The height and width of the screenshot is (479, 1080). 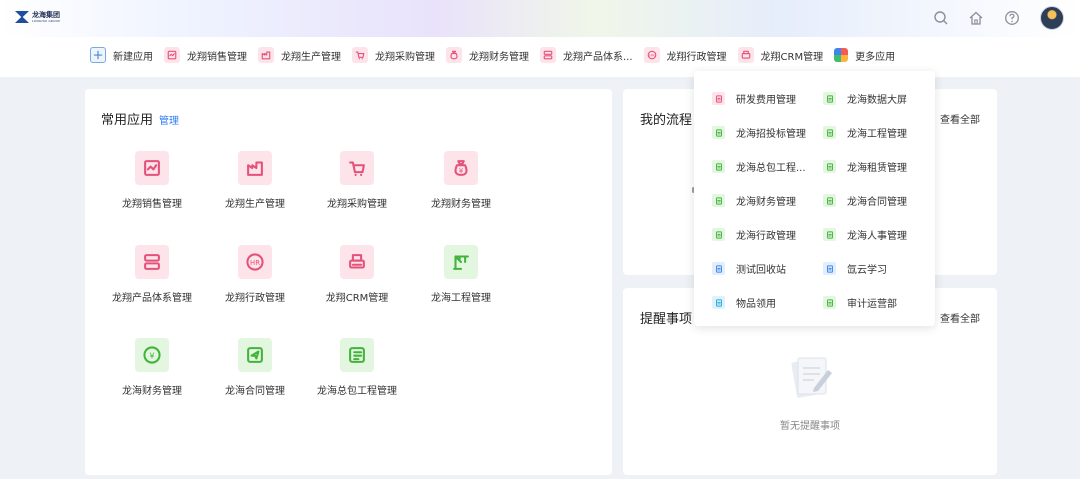 I want to click on app-card: HR 龙翔行政管理, so click(x=255, y=274).